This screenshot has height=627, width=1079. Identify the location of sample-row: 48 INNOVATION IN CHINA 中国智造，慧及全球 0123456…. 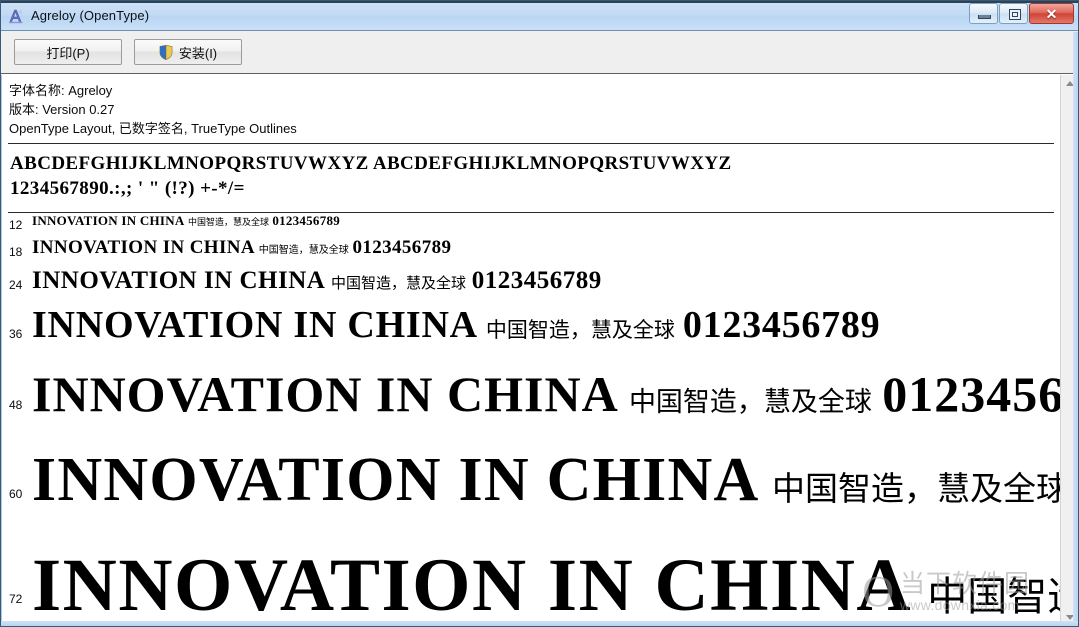
(531, 405).